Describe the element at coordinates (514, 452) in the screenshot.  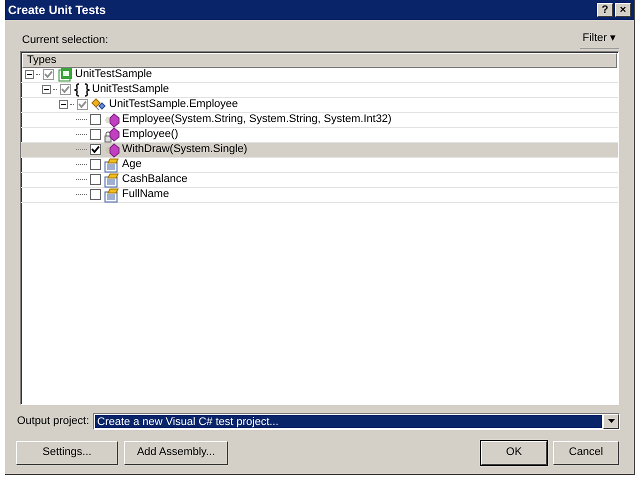
I see `dialog-button: OK` at that location.